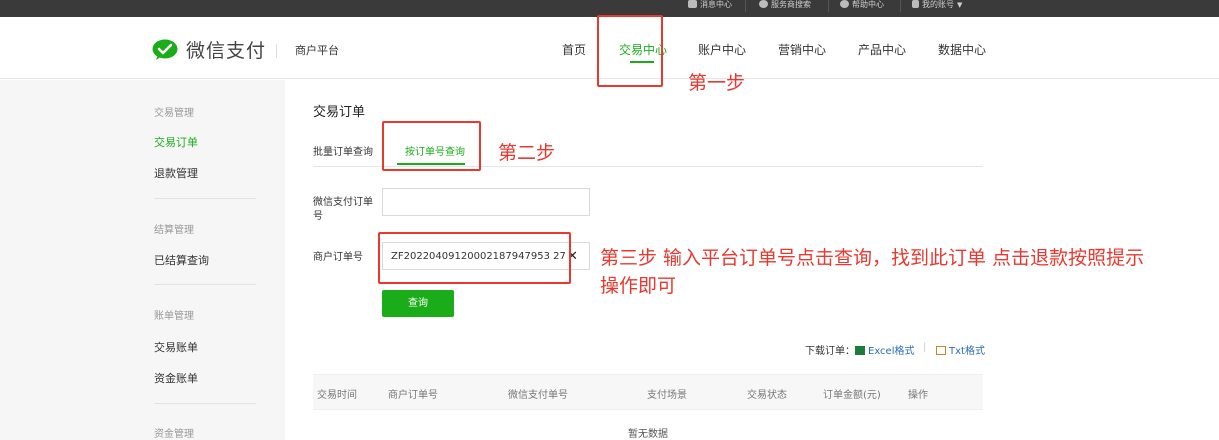 This screenshot has width=1219, height=440. Describe the element at coordinates (174, 434) in the screenshot. I see `sidebar-group-funds: 资金管理` at that location.